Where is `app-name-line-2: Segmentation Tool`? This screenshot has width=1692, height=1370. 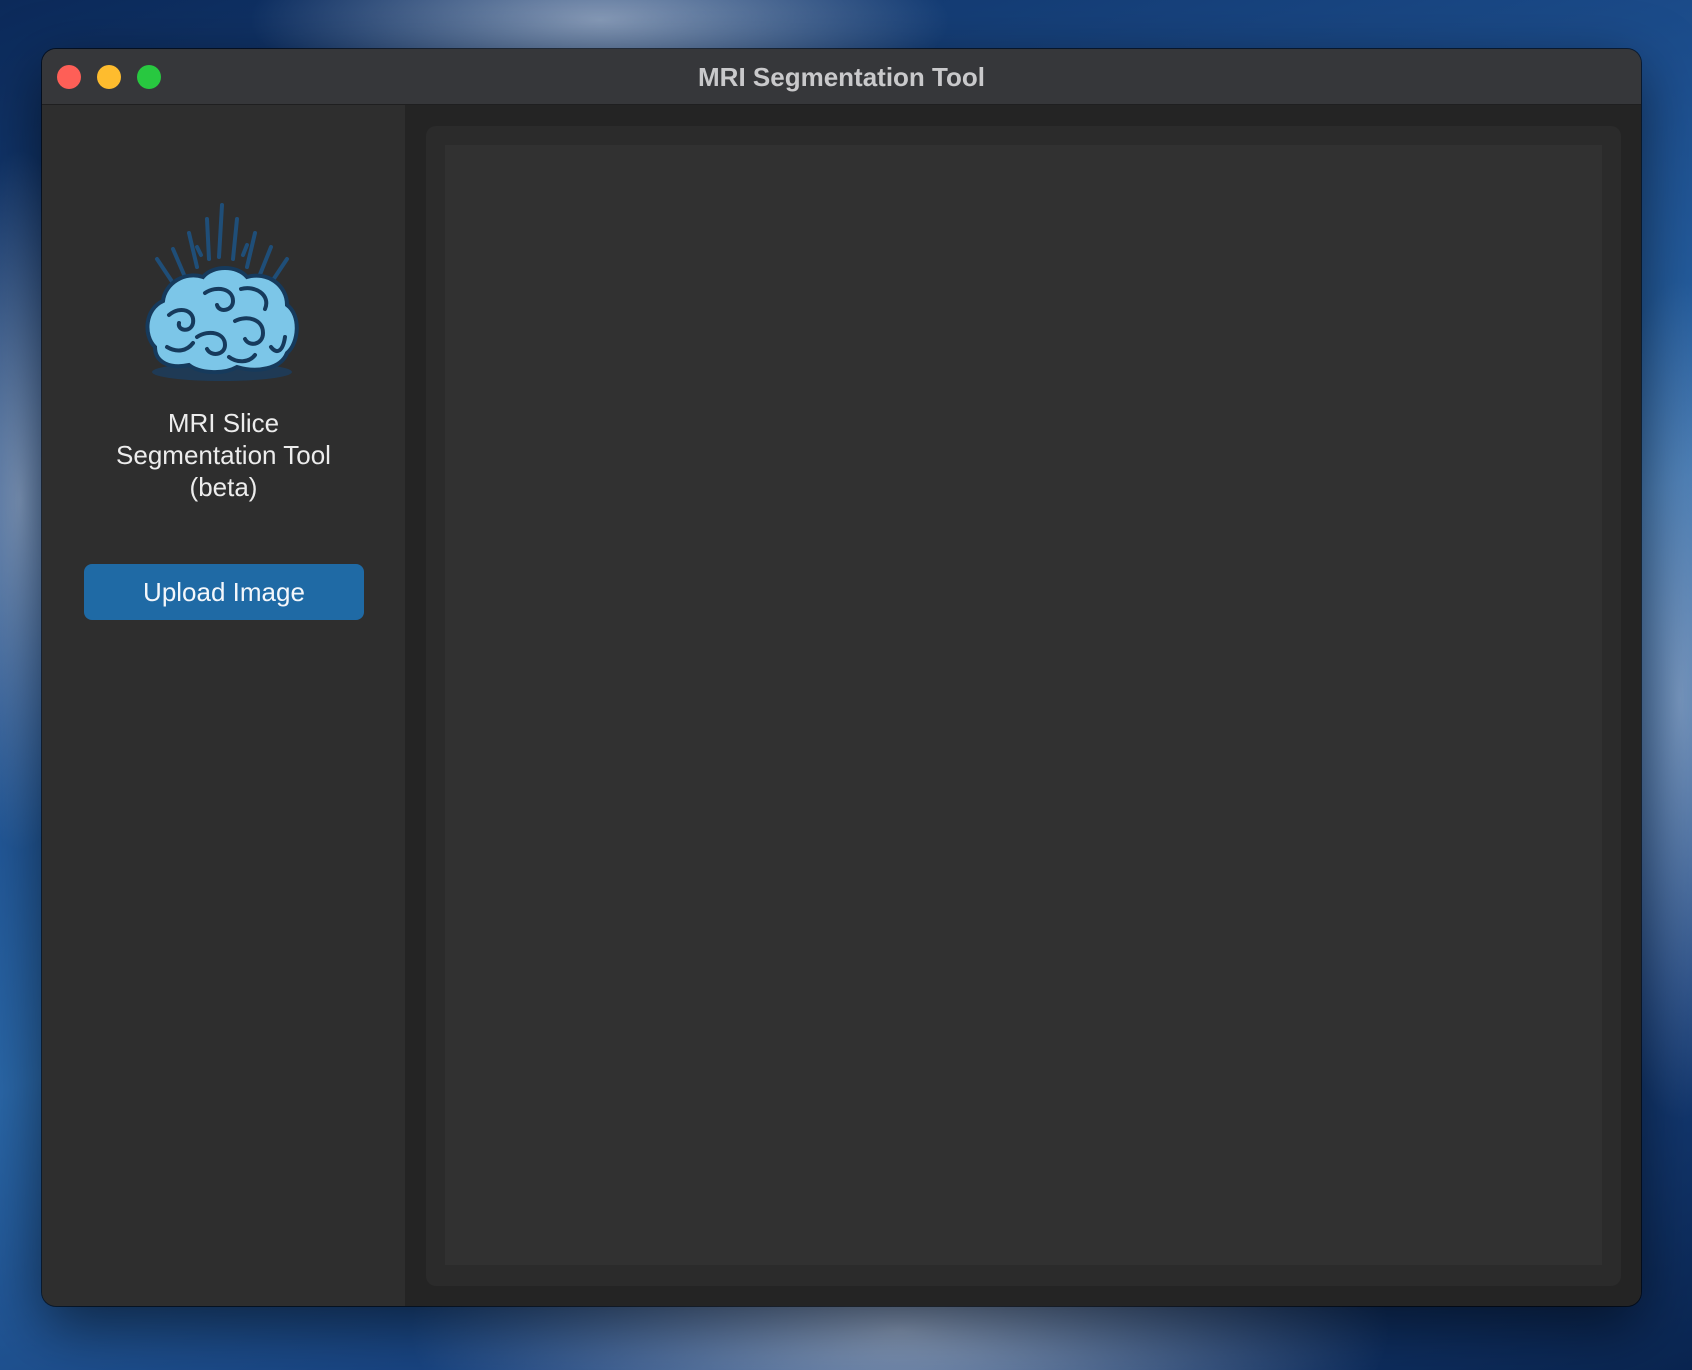
app-name-line-2: Segmentation Tool is located at coordinates (223, 455).